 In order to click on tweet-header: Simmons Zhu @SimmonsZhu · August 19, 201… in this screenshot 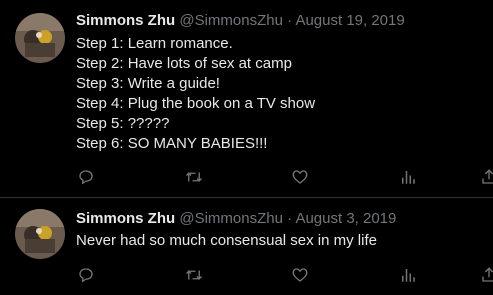, I will do `click(240, 21)`.